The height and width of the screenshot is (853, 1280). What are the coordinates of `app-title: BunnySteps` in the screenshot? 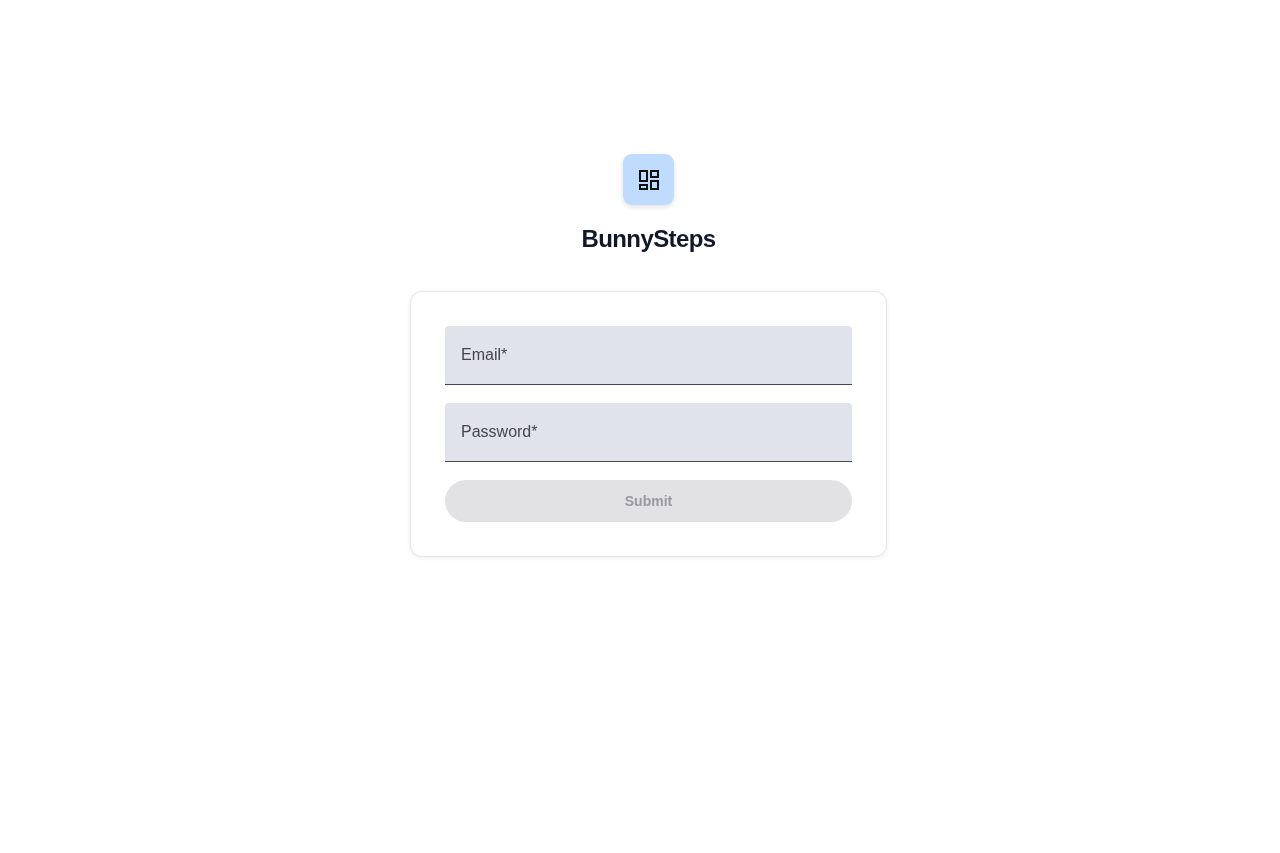 It's located at (648, 239).